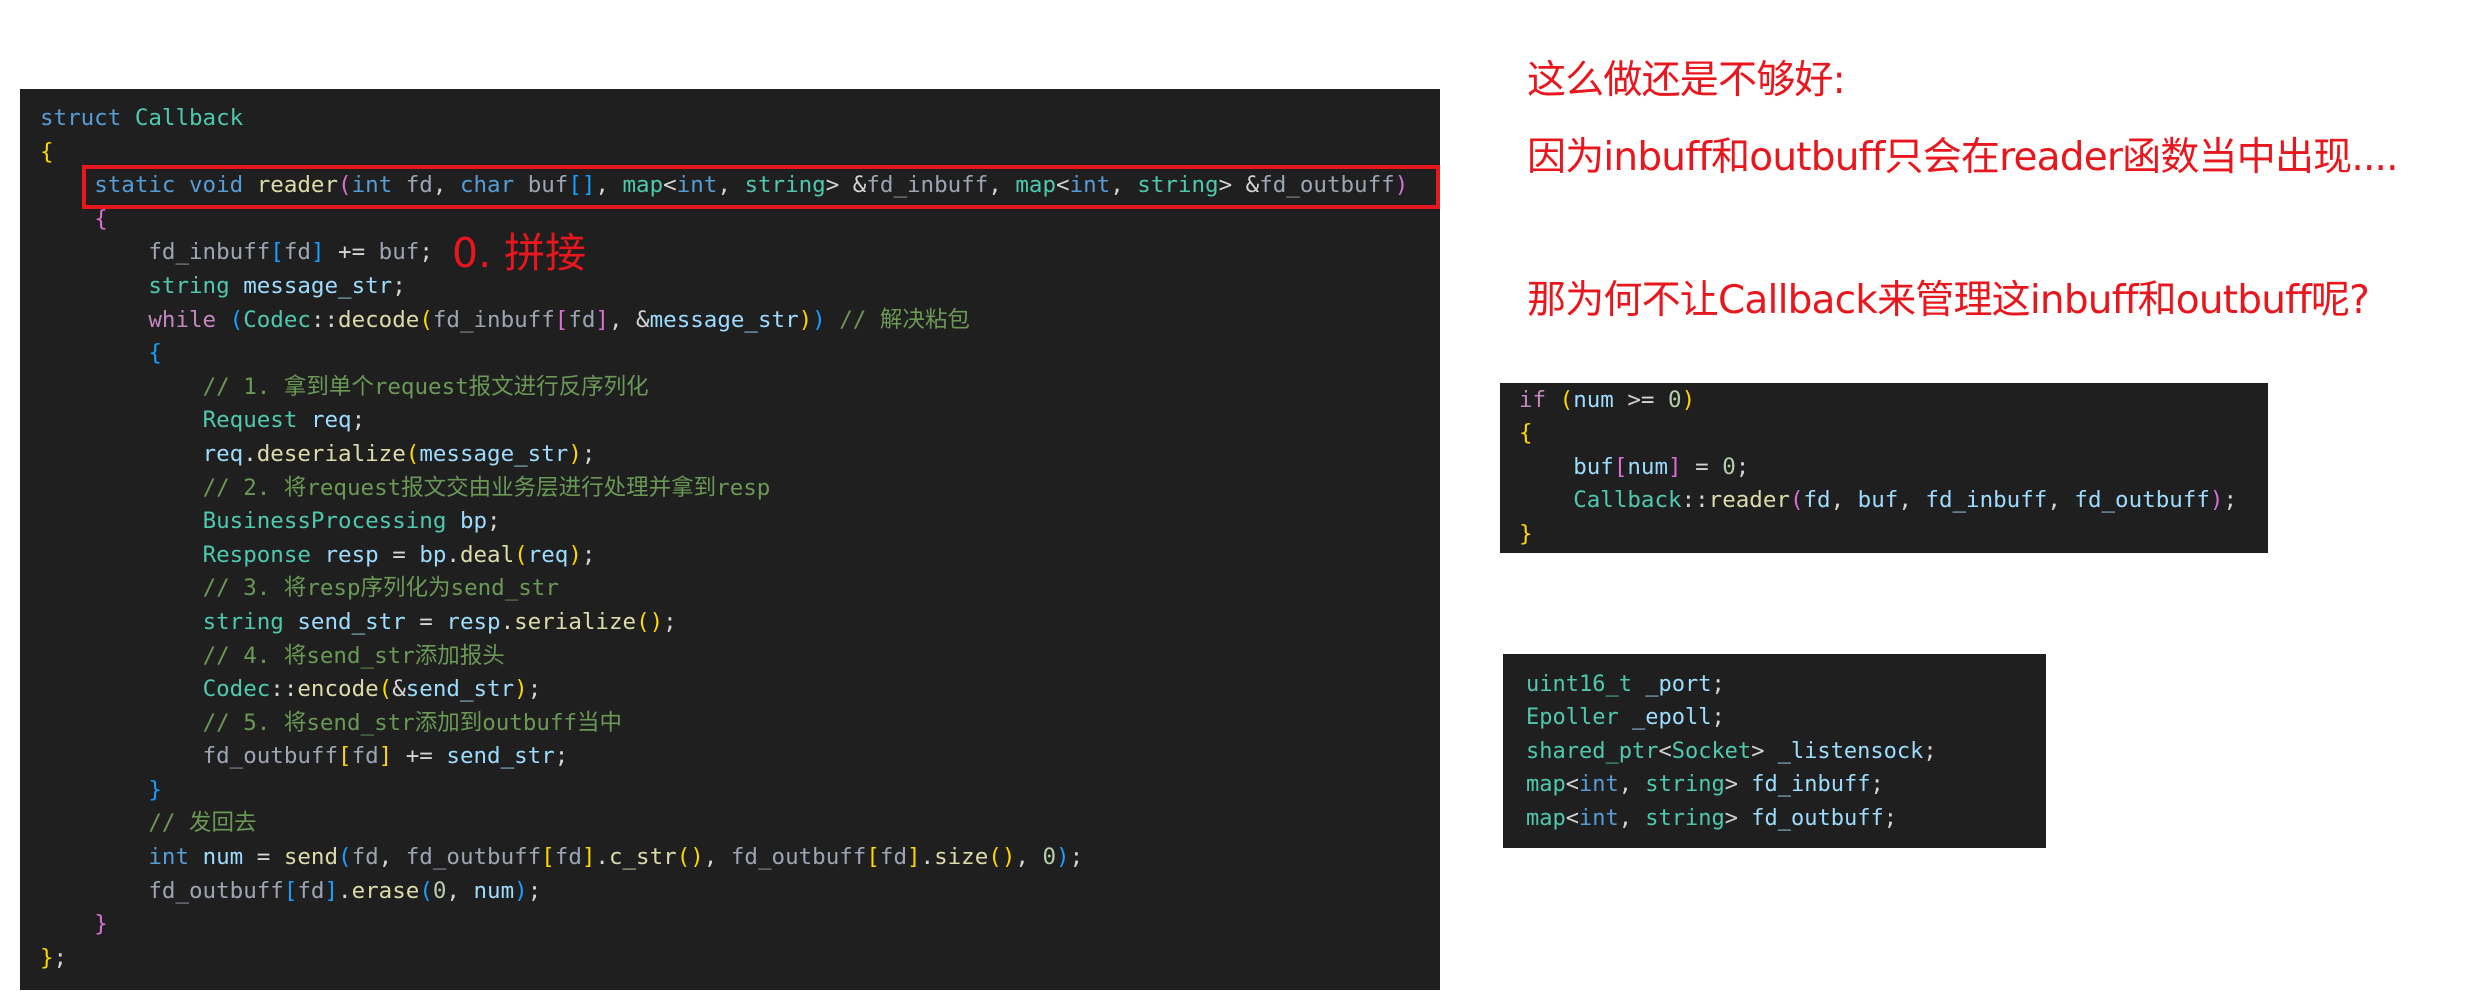  I want to click on code-line: fd_outbuff[fd] += send_str;, so click(740, 757).